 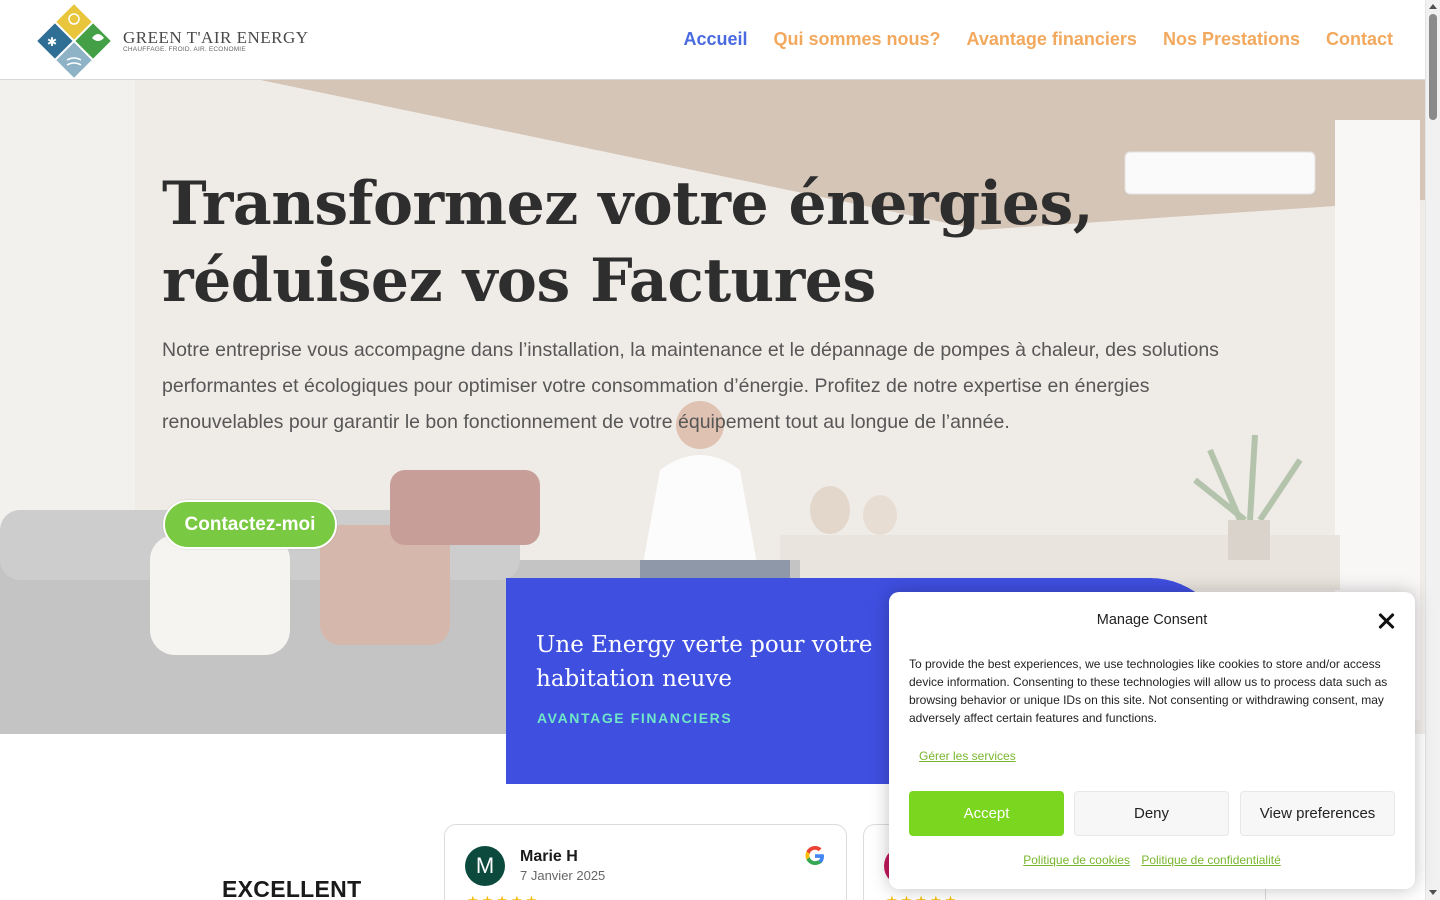 I want to click on consent-title: Manage Consent, so click(x=1152, y=620).